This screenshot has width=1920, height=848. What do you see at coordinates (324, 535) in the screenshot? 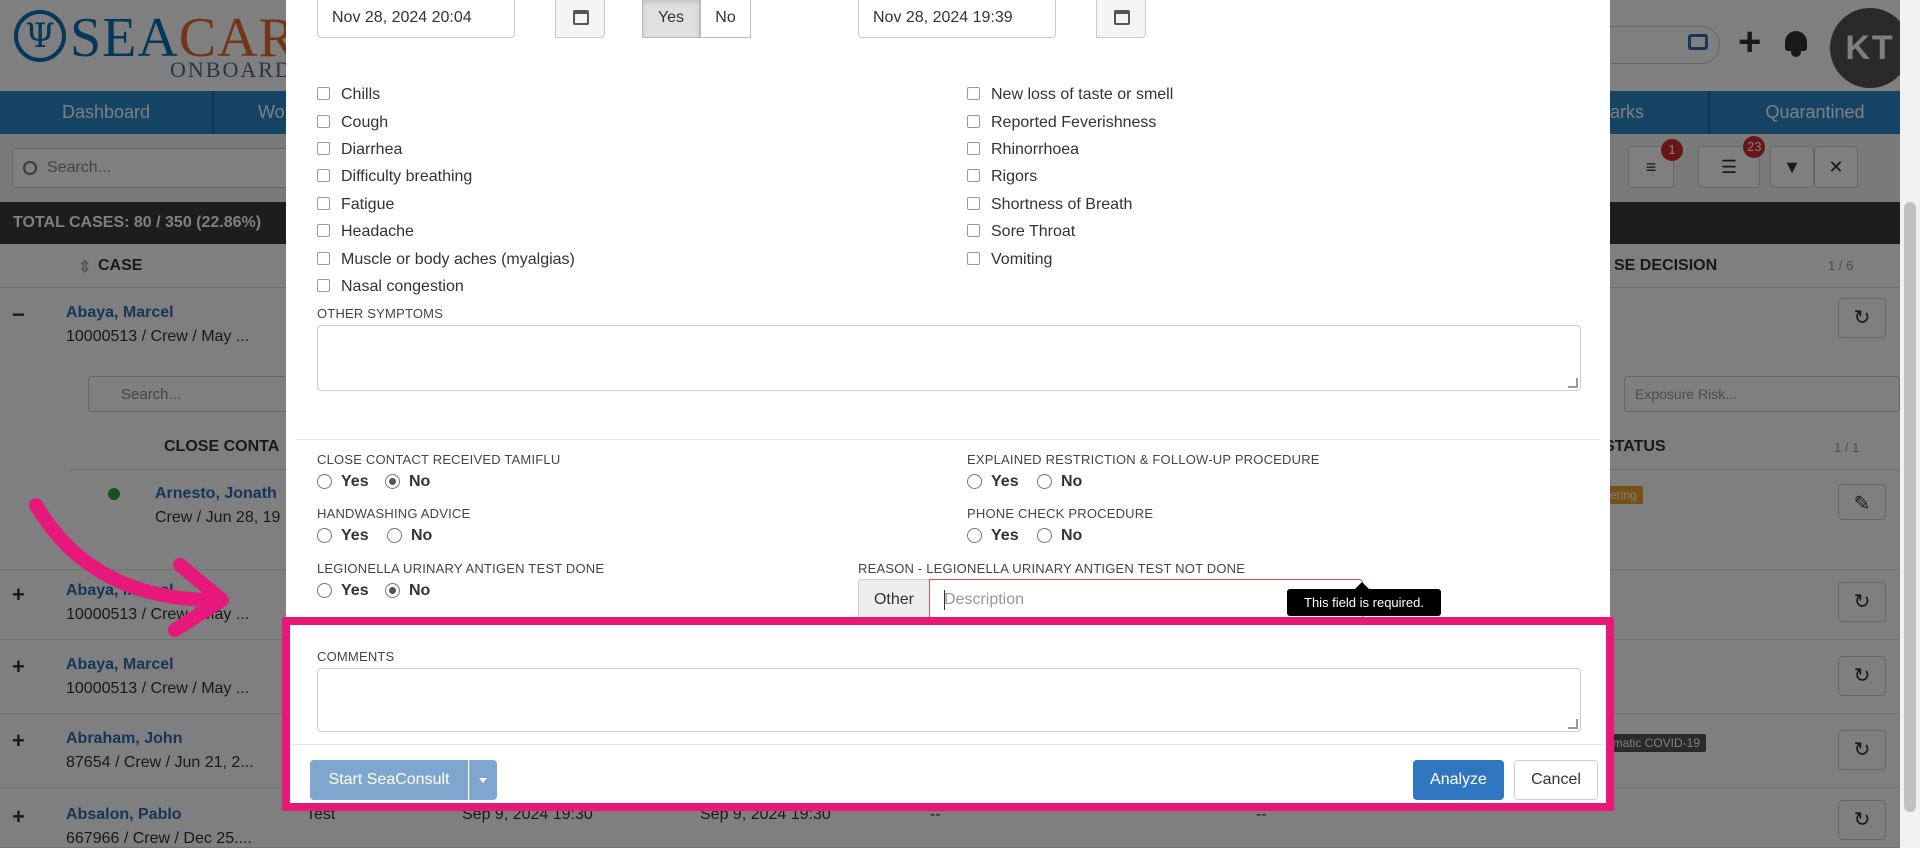
I see `handwashing-yes-radio` at bounding box center [324, 535].